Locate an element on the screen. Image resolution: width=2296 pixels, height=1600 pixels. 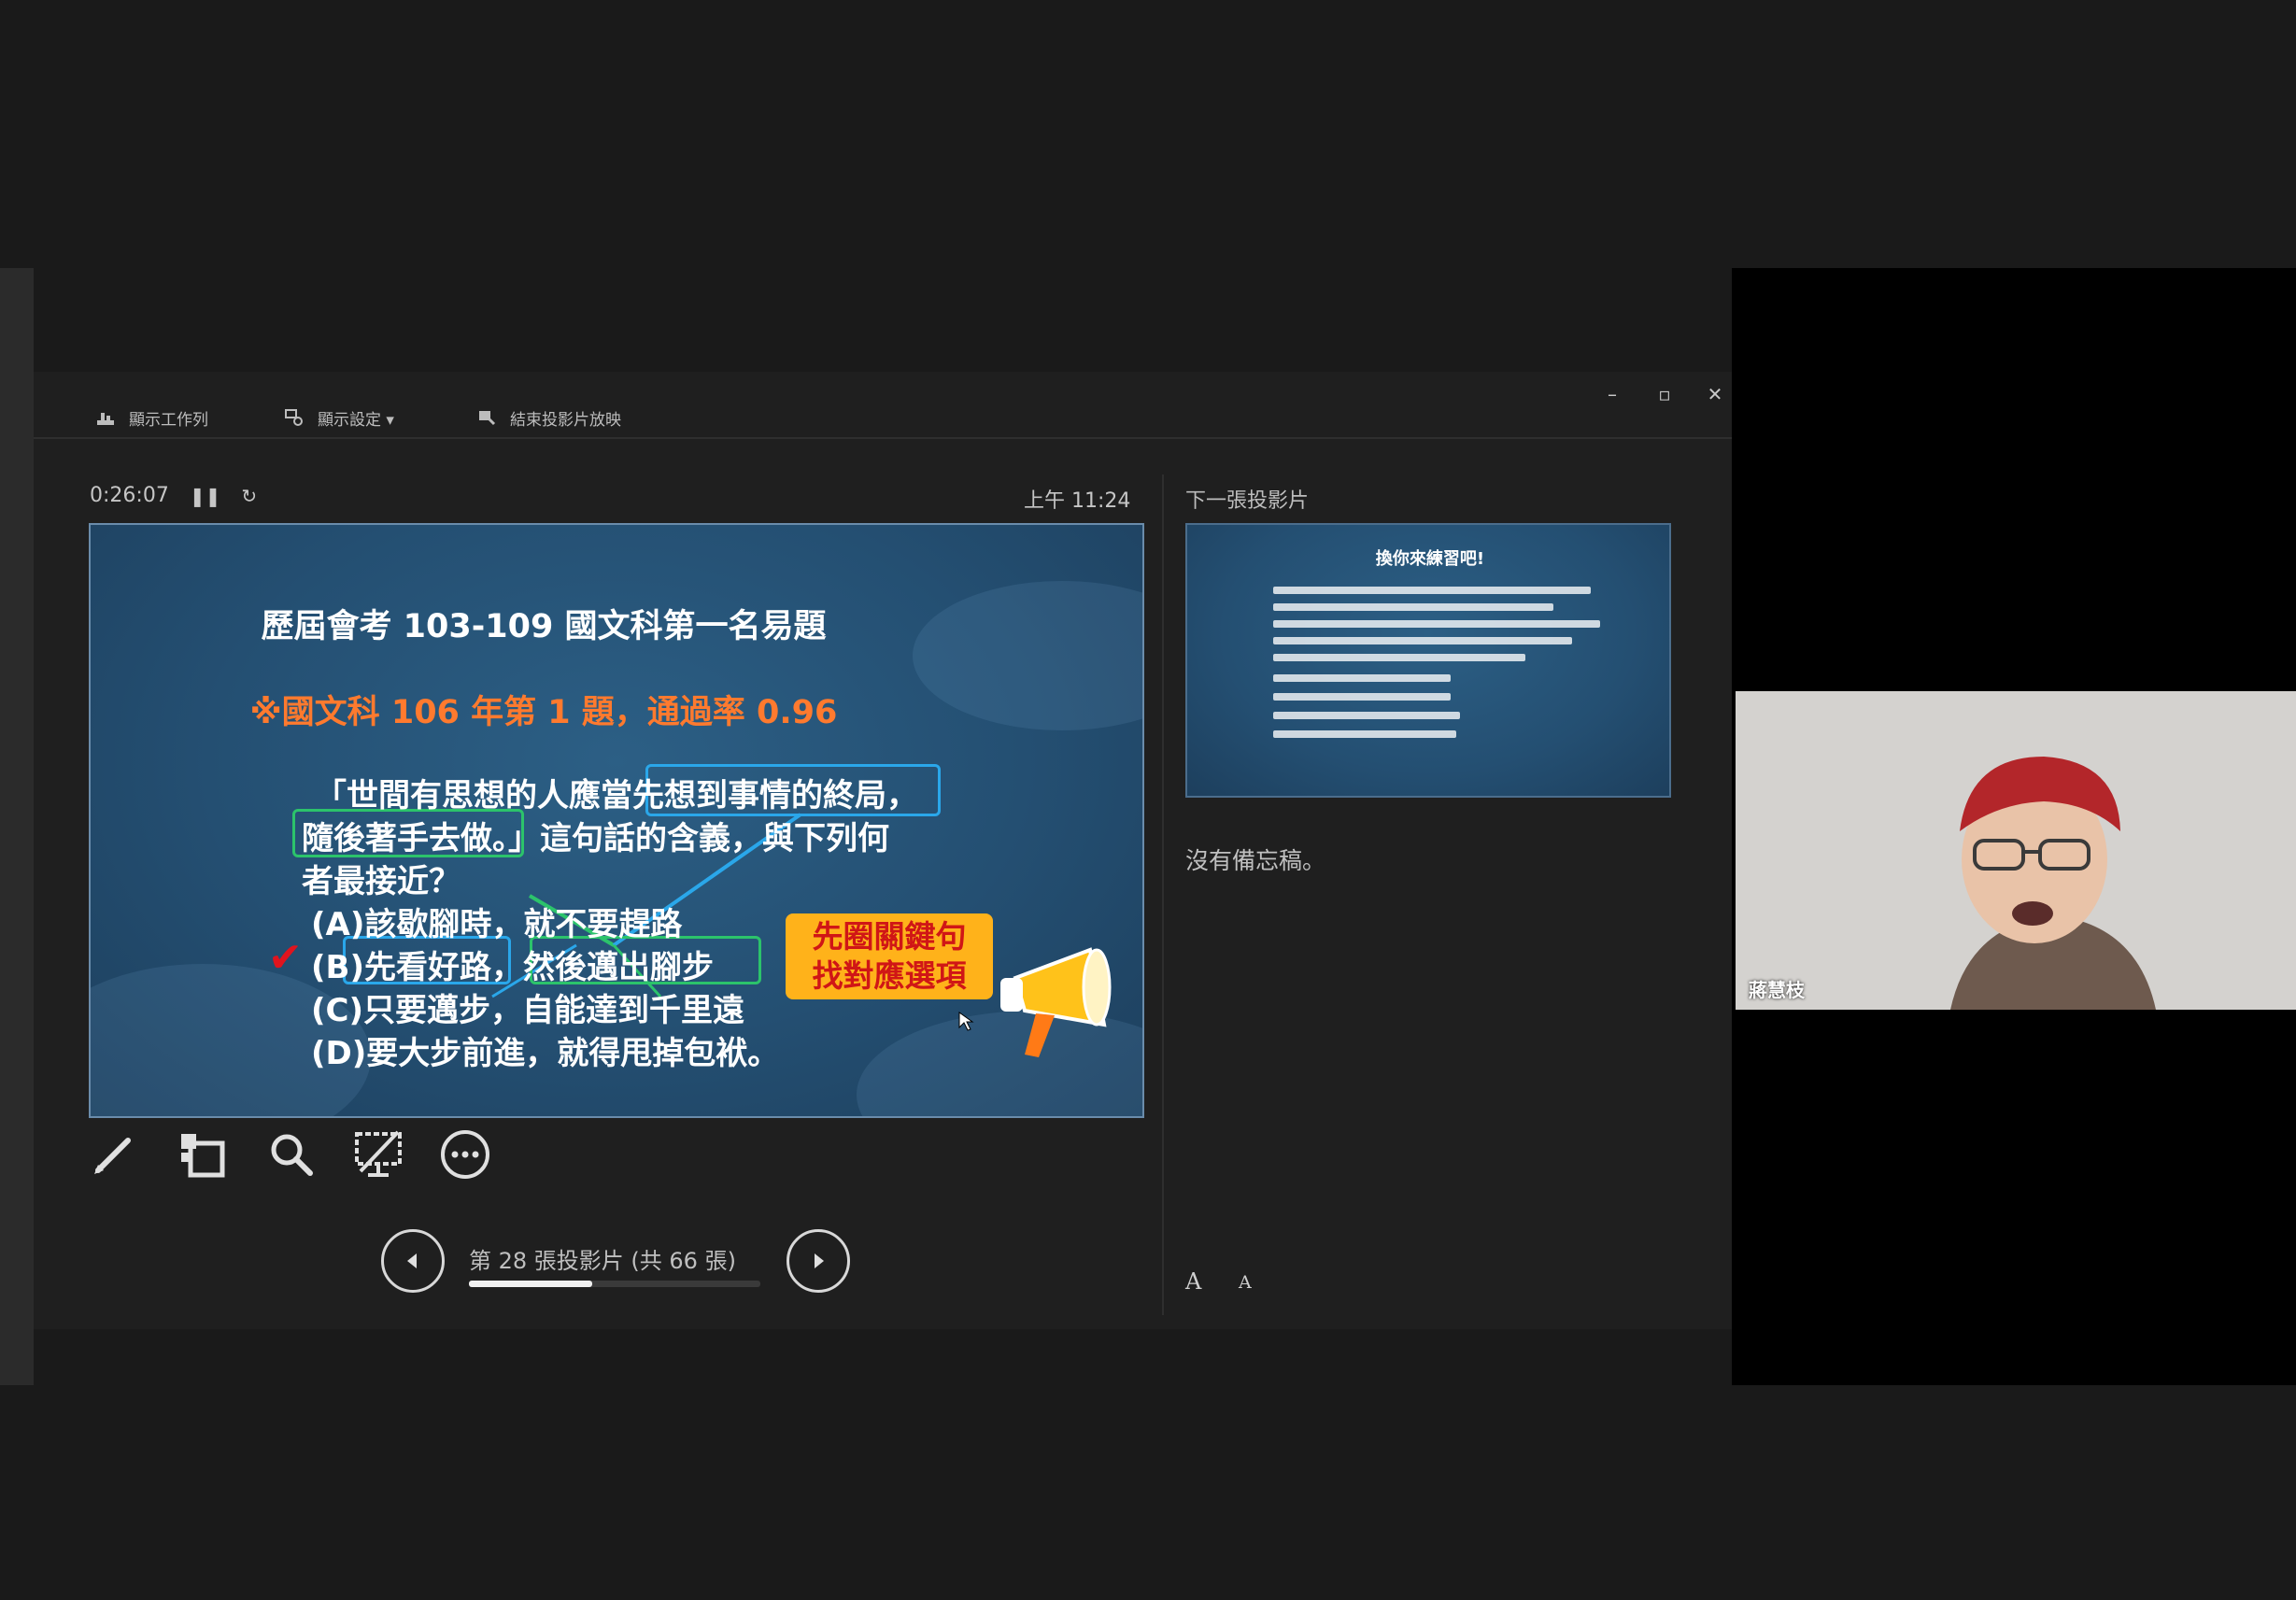
chevron-left-icon is located at coordinates (412, 1260).